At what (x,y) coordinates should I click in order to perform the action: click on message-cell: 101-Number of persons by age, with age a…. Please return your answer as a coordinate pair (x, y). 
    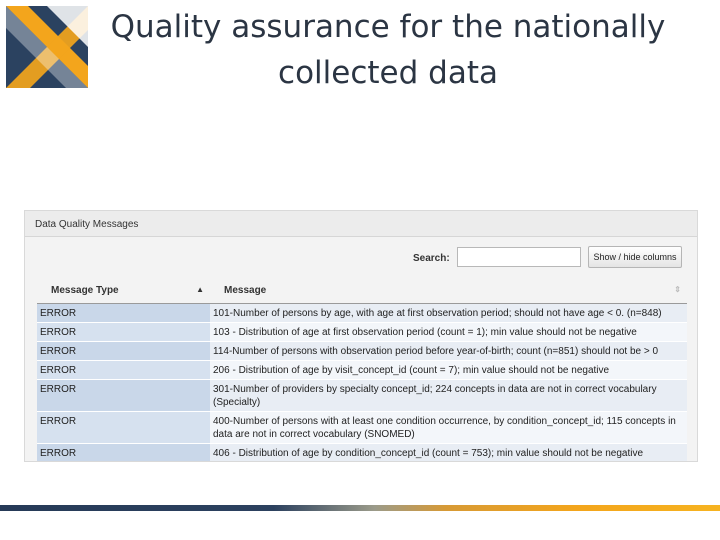
    Looking at the image, I should click on (448, 313).